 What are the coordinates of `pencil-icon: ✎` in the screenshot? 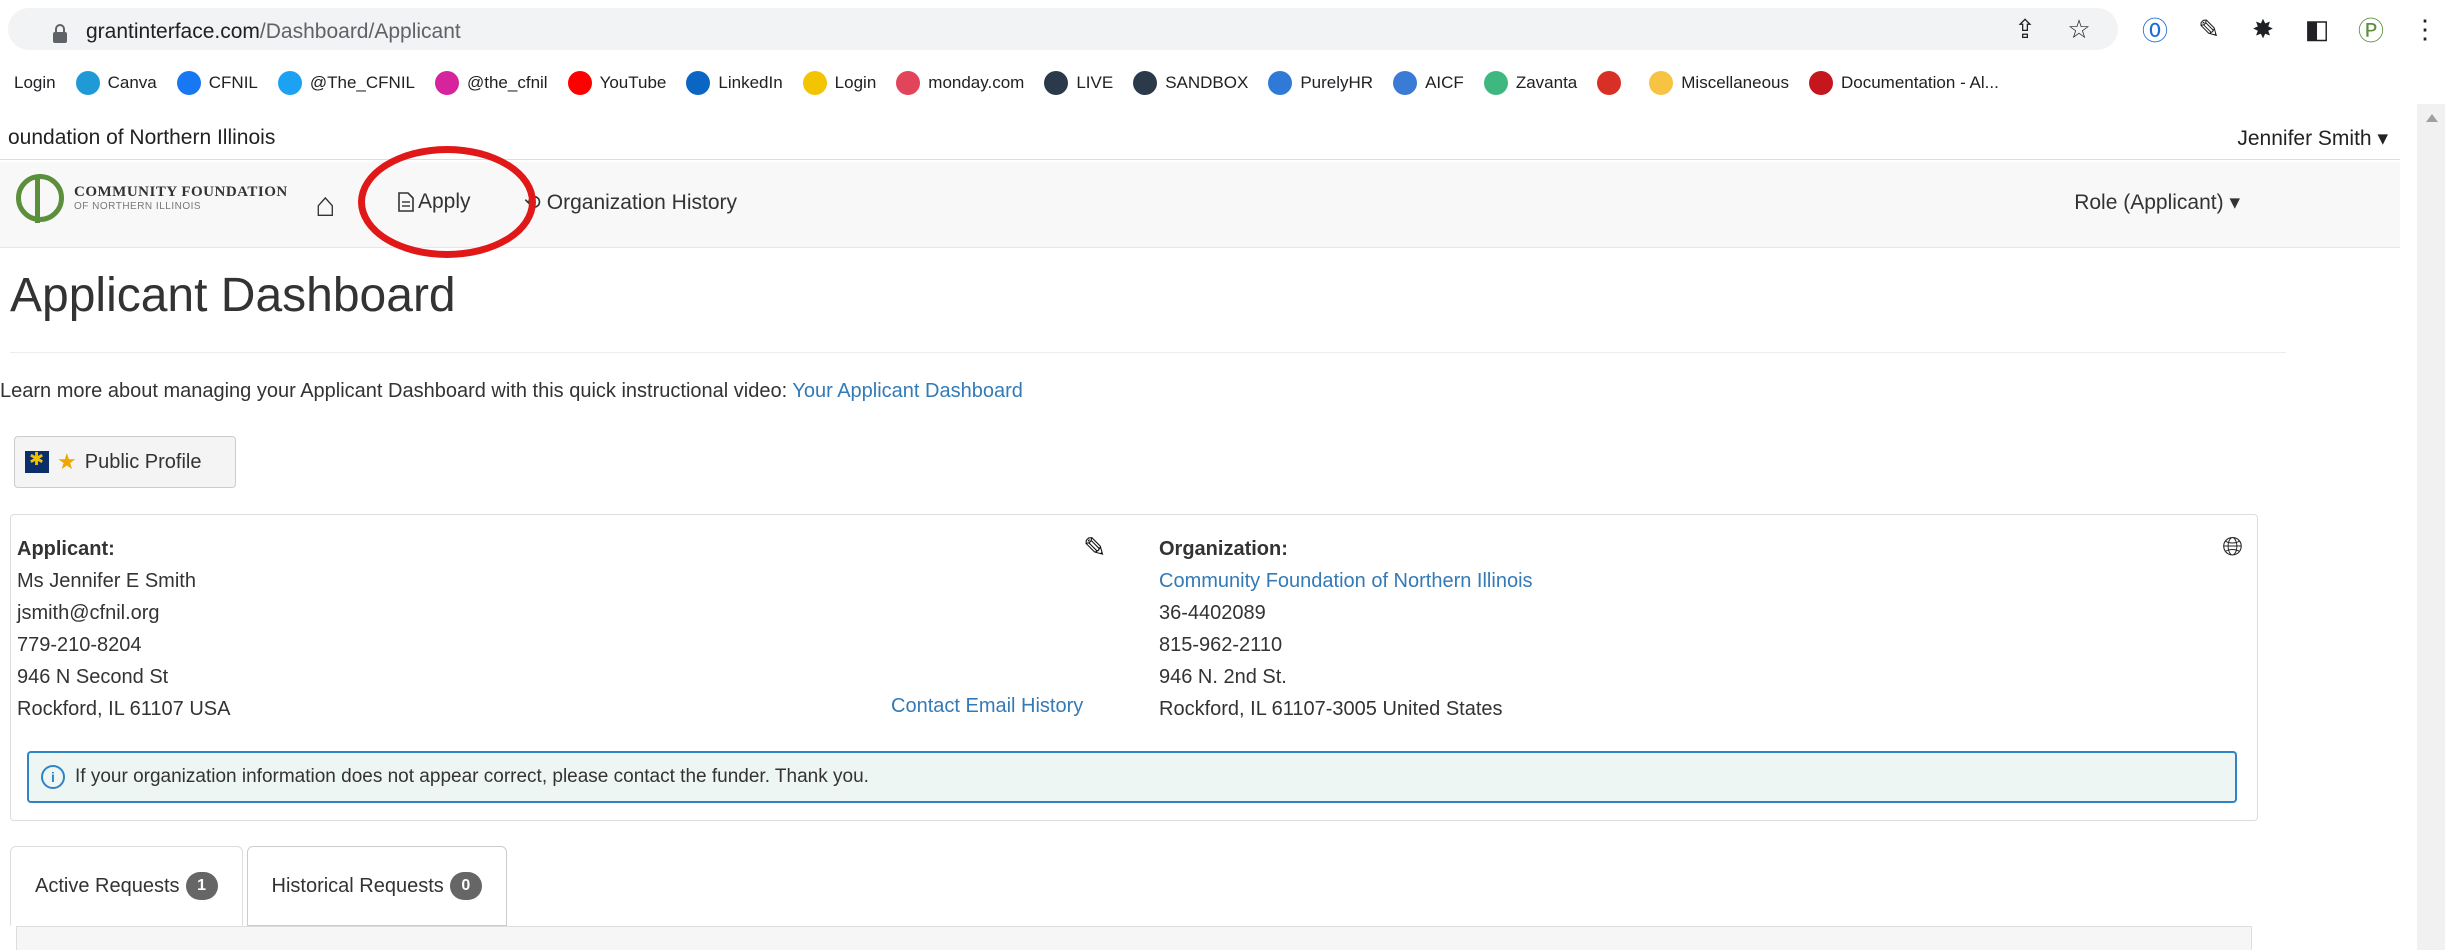 It's located at (1094, 547).